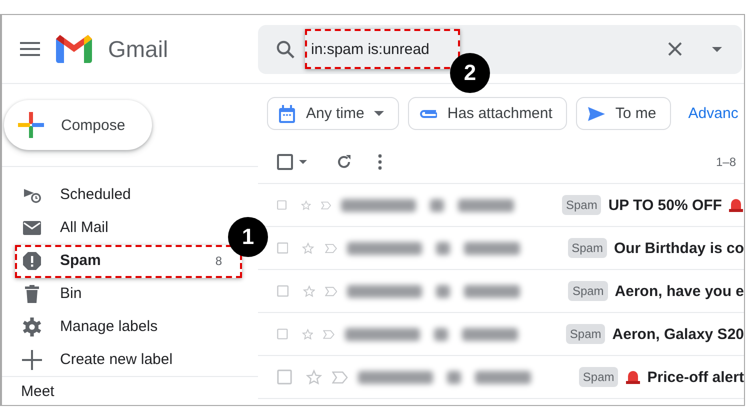 This screenshot has height=407, width=747. What do you see at coordinates (114, 194) in the screenshot?
I see `sidebar-item: Scheduled` at bounding box center [114, 194].